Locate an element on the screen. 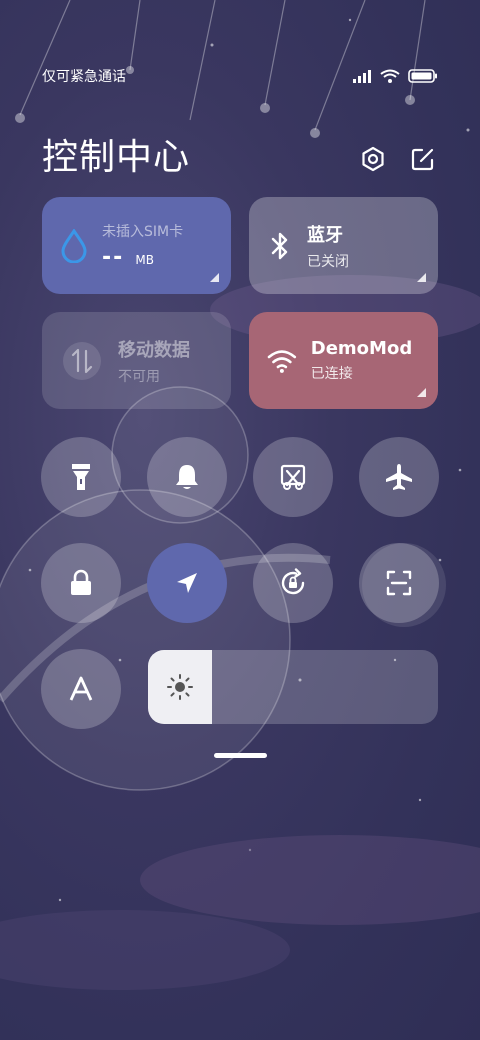 This screenshot has height=1040, width=480. mobile-data-text: 移动数据 不可用 is located at coordinates (154, 361).